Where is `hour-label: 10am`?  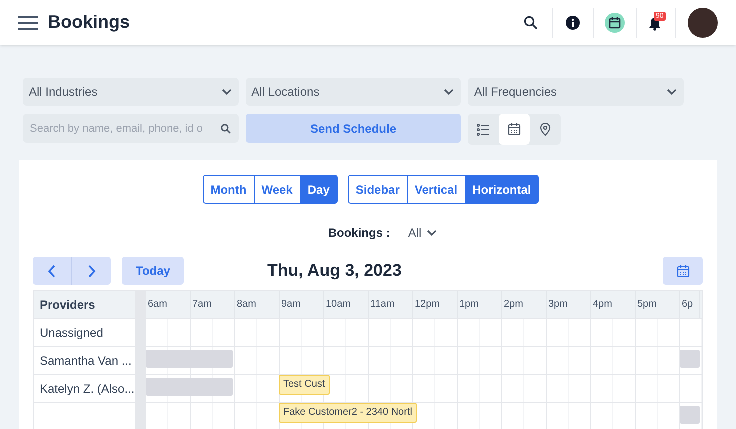 hour-label: 10am is located at coordinates (339, 305).